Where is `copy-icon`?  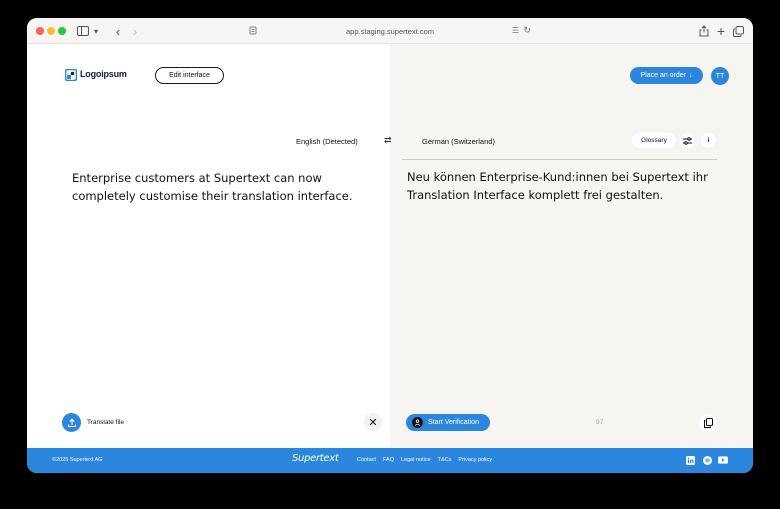
copy-icon is located at coordinates (708, 423).